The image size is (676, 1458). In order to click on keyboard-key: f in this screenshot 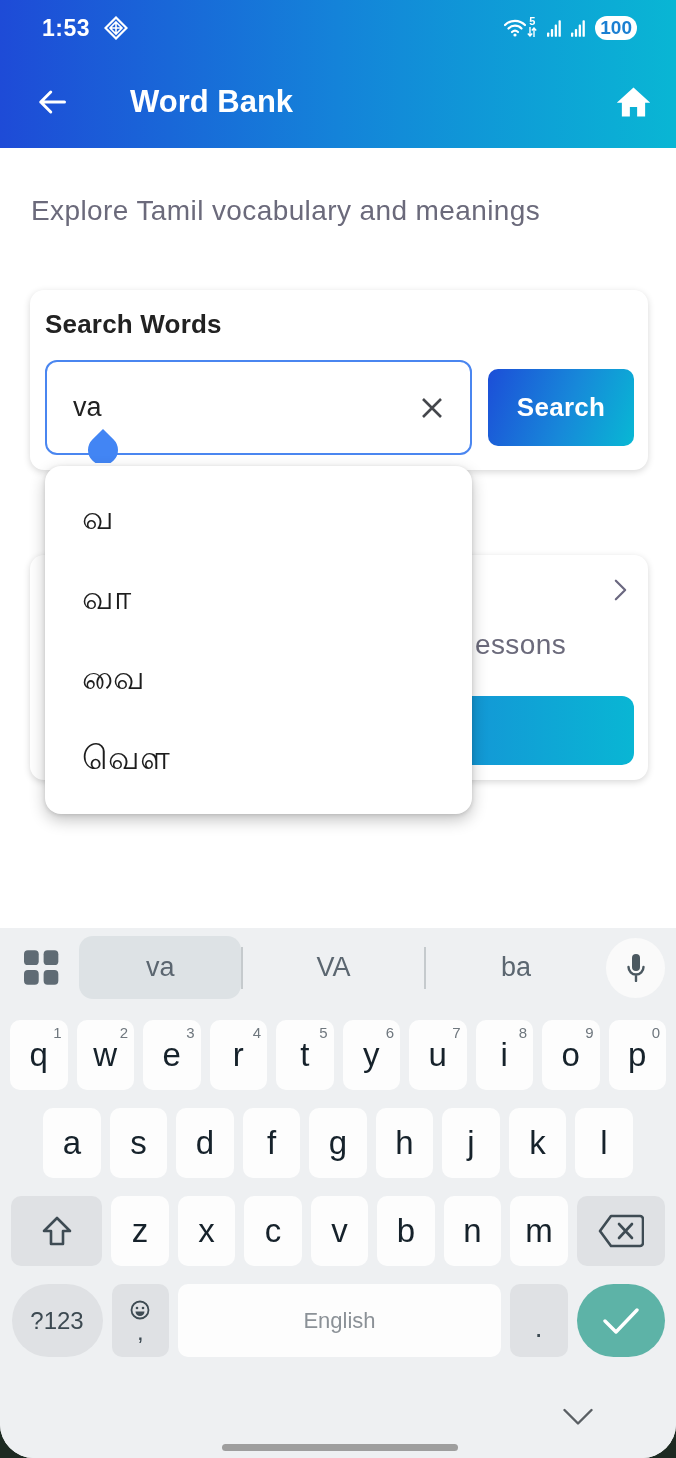, I will do `click(271, 1143)`.